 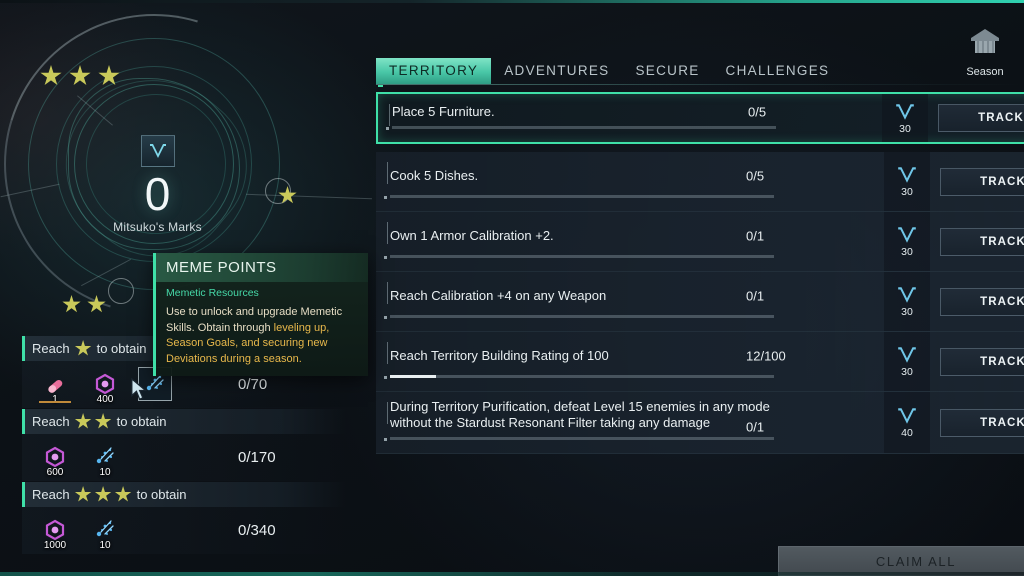 What do you see at coordinates (105, 386) in the screenshot?
I see `reward-item-purple-hex: 400` at bounding box center [105, 386].